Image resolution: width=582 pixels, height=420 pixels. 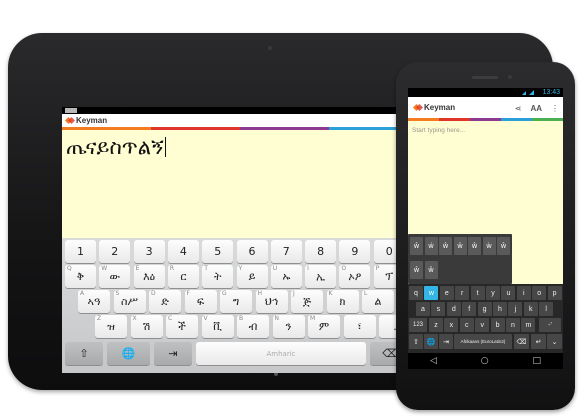 I want to click on key-a: a, so click(x=423, y=309).